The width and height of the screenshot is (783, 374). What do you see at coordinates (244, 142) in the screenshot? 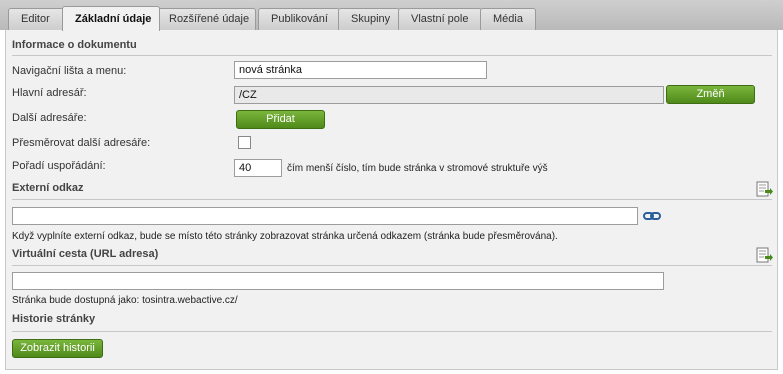
I see `redirect-checkbox` at bounding box center [244, 142].